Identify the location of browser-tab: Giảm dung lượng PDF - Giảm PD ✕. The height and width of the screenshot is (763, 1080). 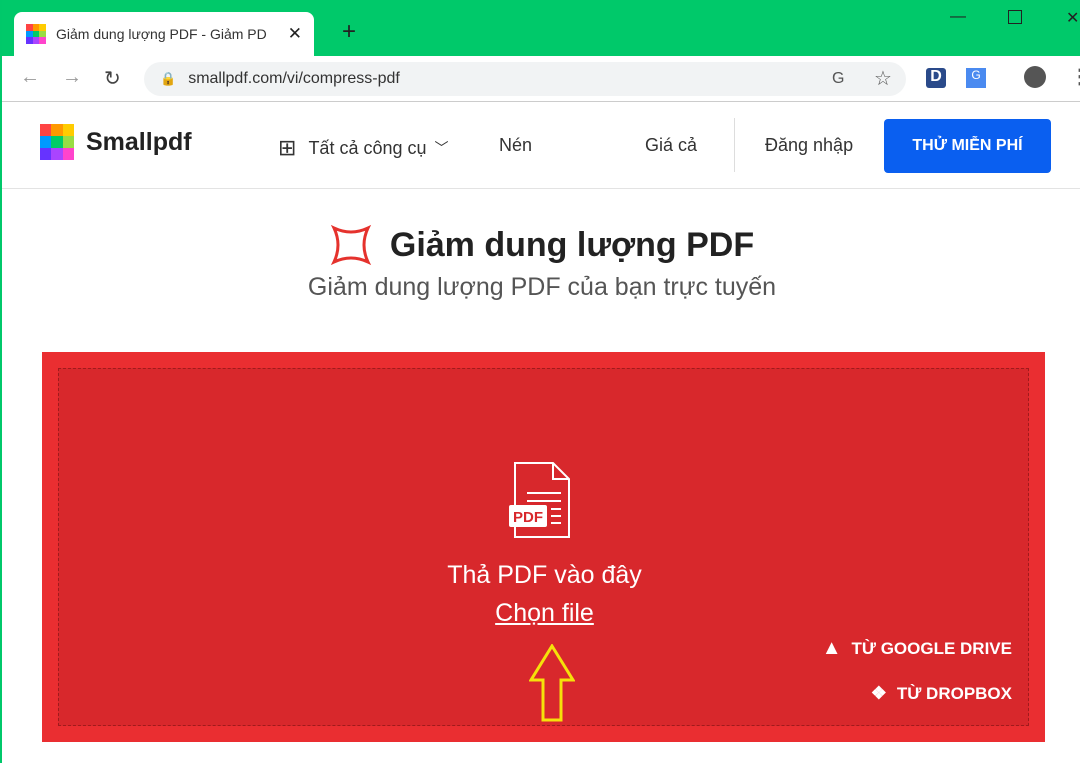
(164, 34).